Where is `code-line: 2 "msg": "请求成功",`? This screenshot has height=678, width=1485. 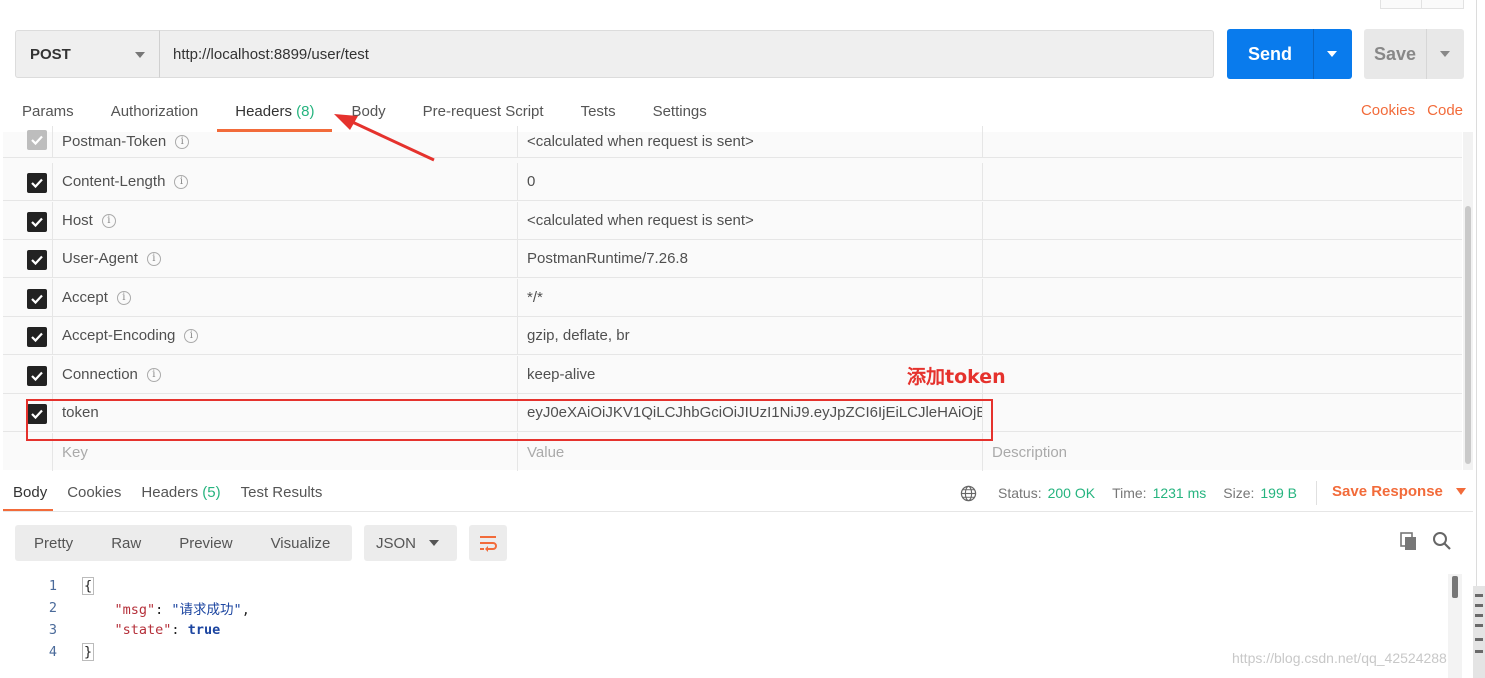 code-line: 2 "msg": "请求成功", is located at coordinates (125, 608).